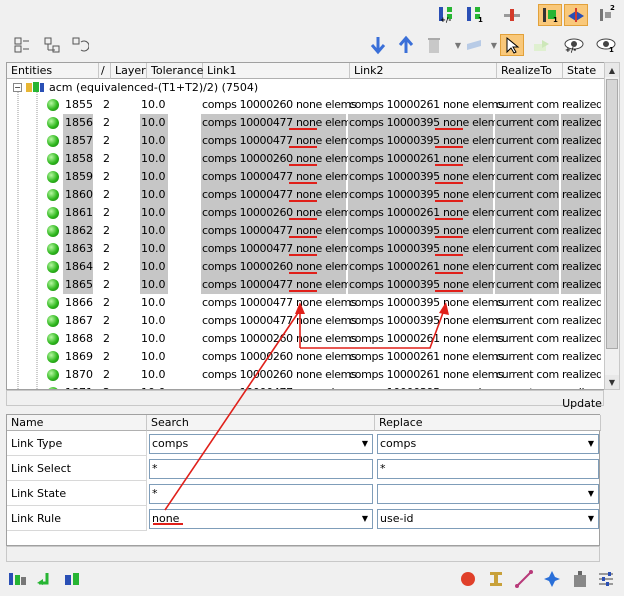 Image resolution: width=624 pixels, height=596 pixels. Describe the element at coordinates (448, 15) in the screenshot. I see `add-remove-link-icon: +/-` at that location.